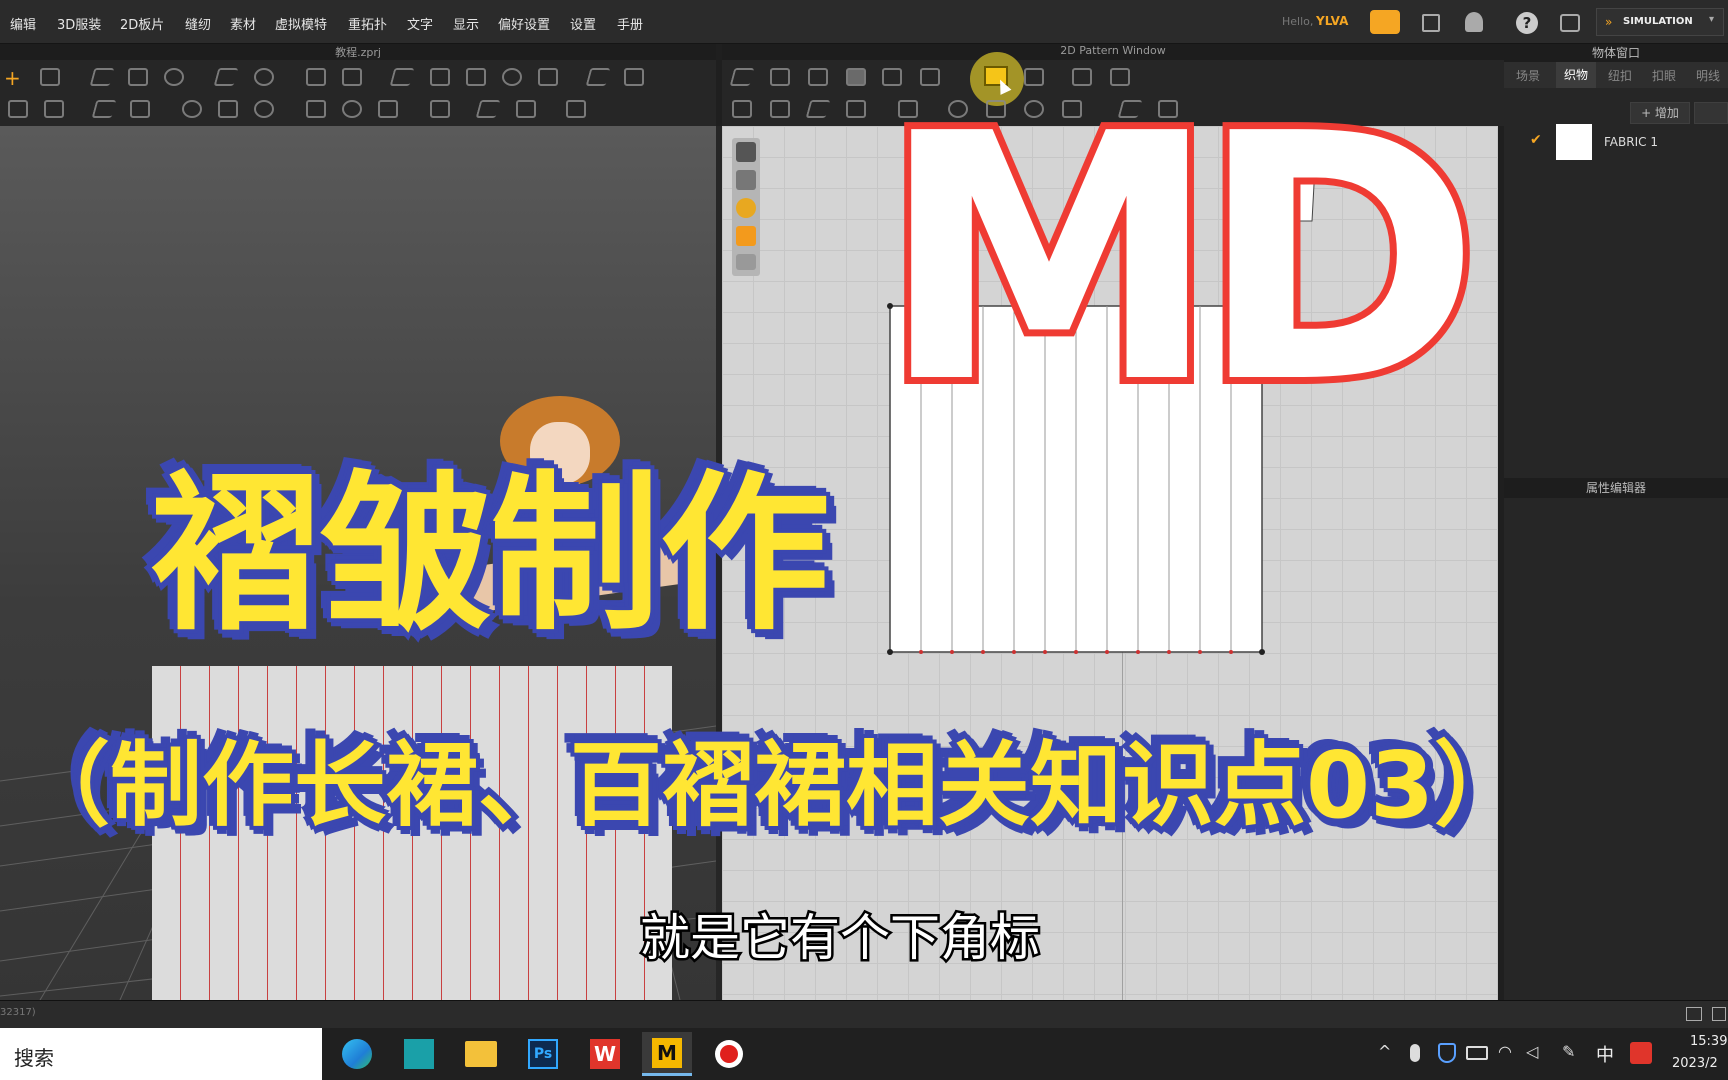 The width and height of the screenshot is (1728, 1080). I want to click on avatar-icon, so click(1570, 23).